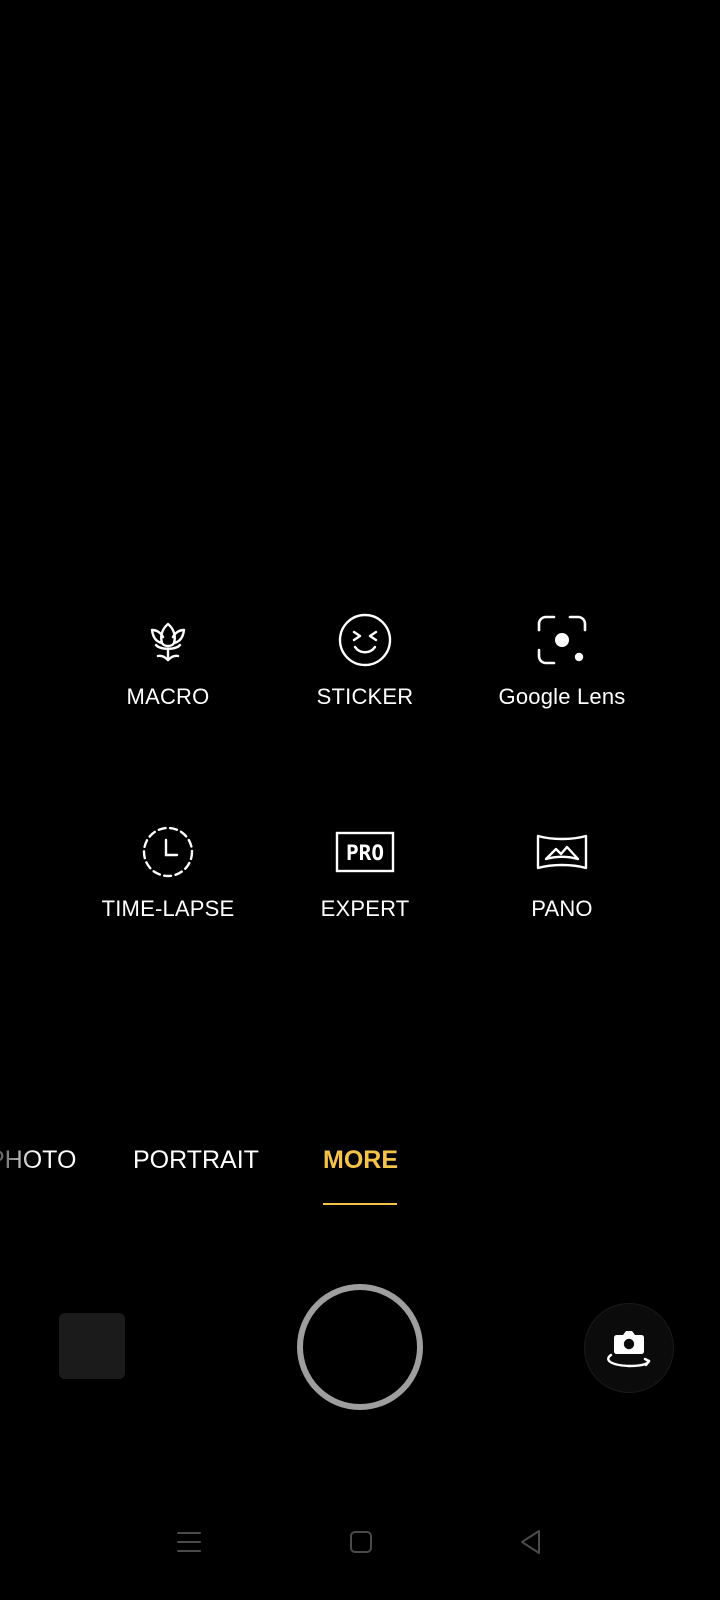 This screenshot has height=1600, width=720. What do you see at coordinates (196, 1160) in the screenshot?
I see `tab-portrait: PORTRAIT` at bounding box center [196, 1160].